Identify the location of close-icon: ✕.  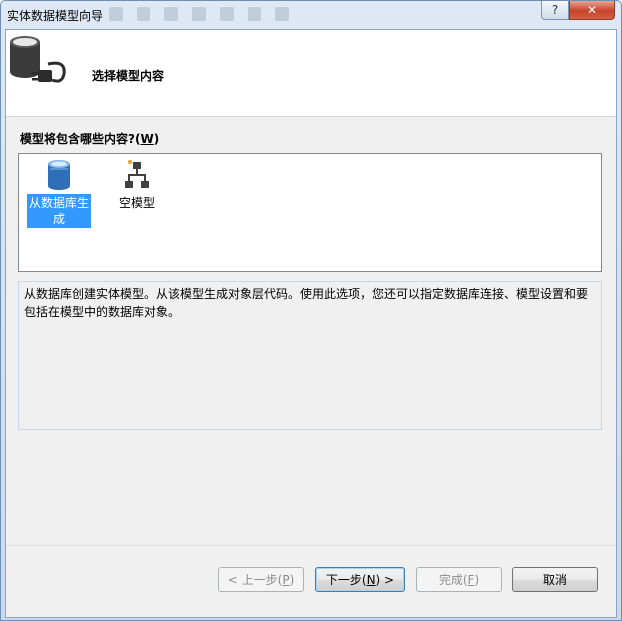
(592, 10).